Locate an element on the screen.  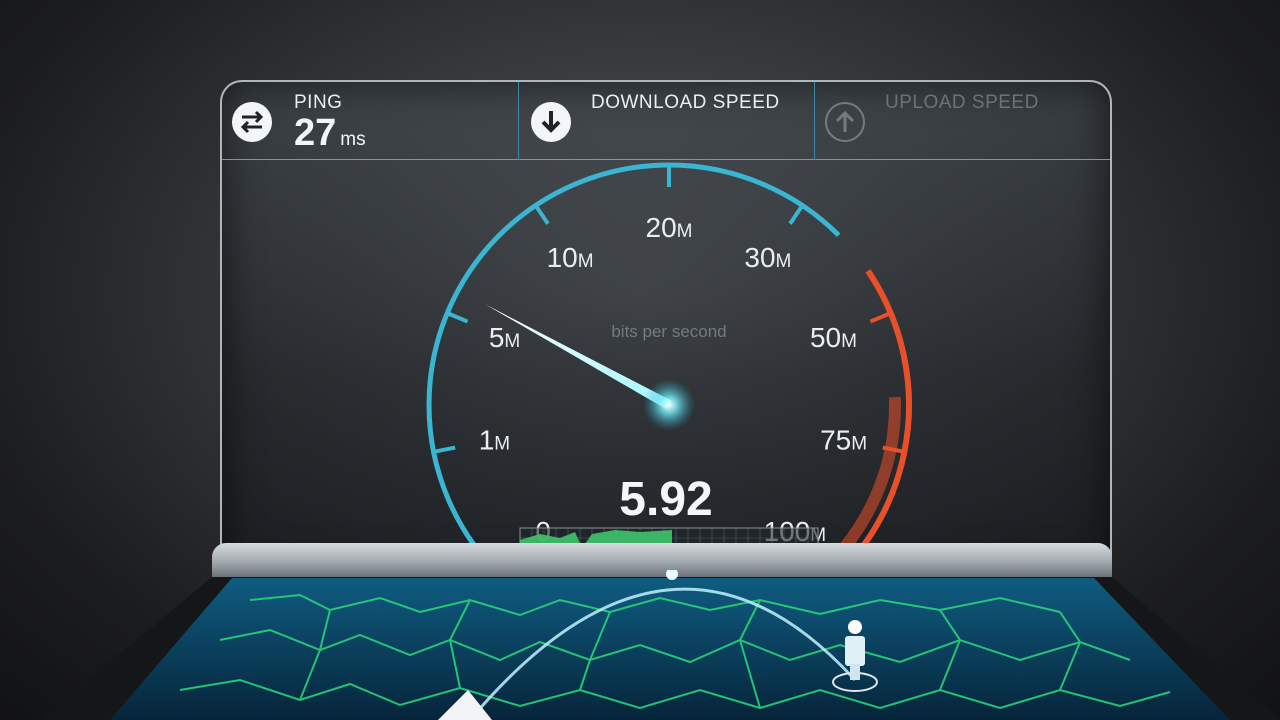
ping-number: 27 is located at coordinates (315, 133).